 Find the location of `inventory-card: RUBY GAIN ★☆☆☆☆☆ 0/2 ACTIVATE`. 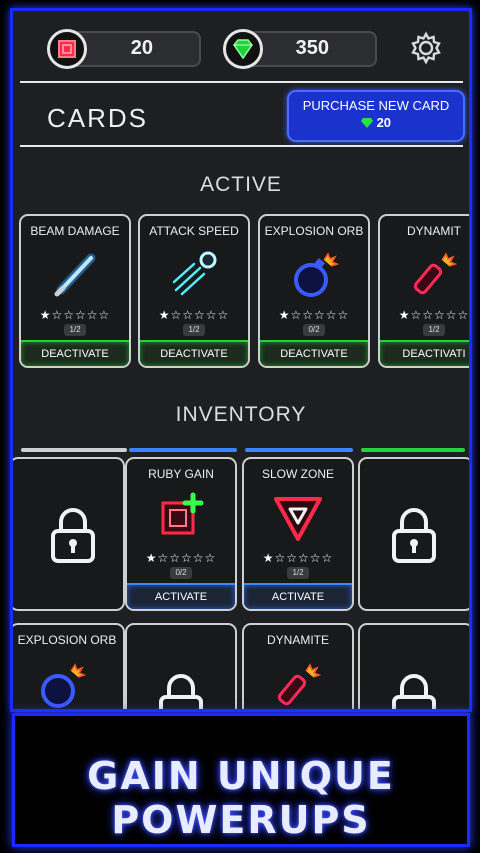

inventory-card: RUBY GAIN ★☆☆☆☆☆ 0/2 ACTIVATE is located at coordinates (181, 534).